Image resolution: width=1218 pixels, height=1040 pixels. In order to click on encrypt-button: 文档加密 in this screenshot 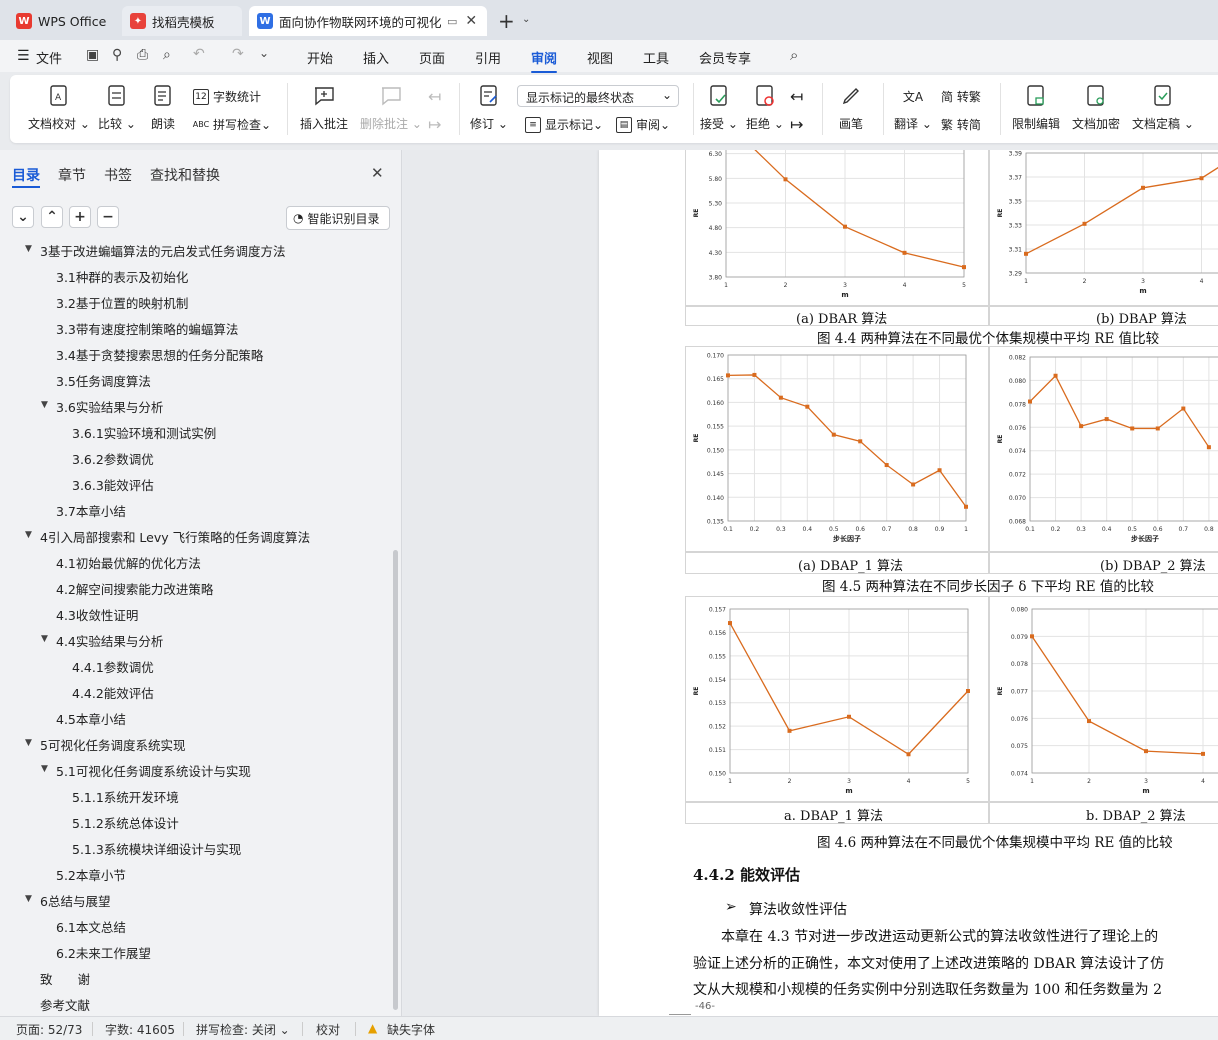, I will do `click(1096, 107)`.